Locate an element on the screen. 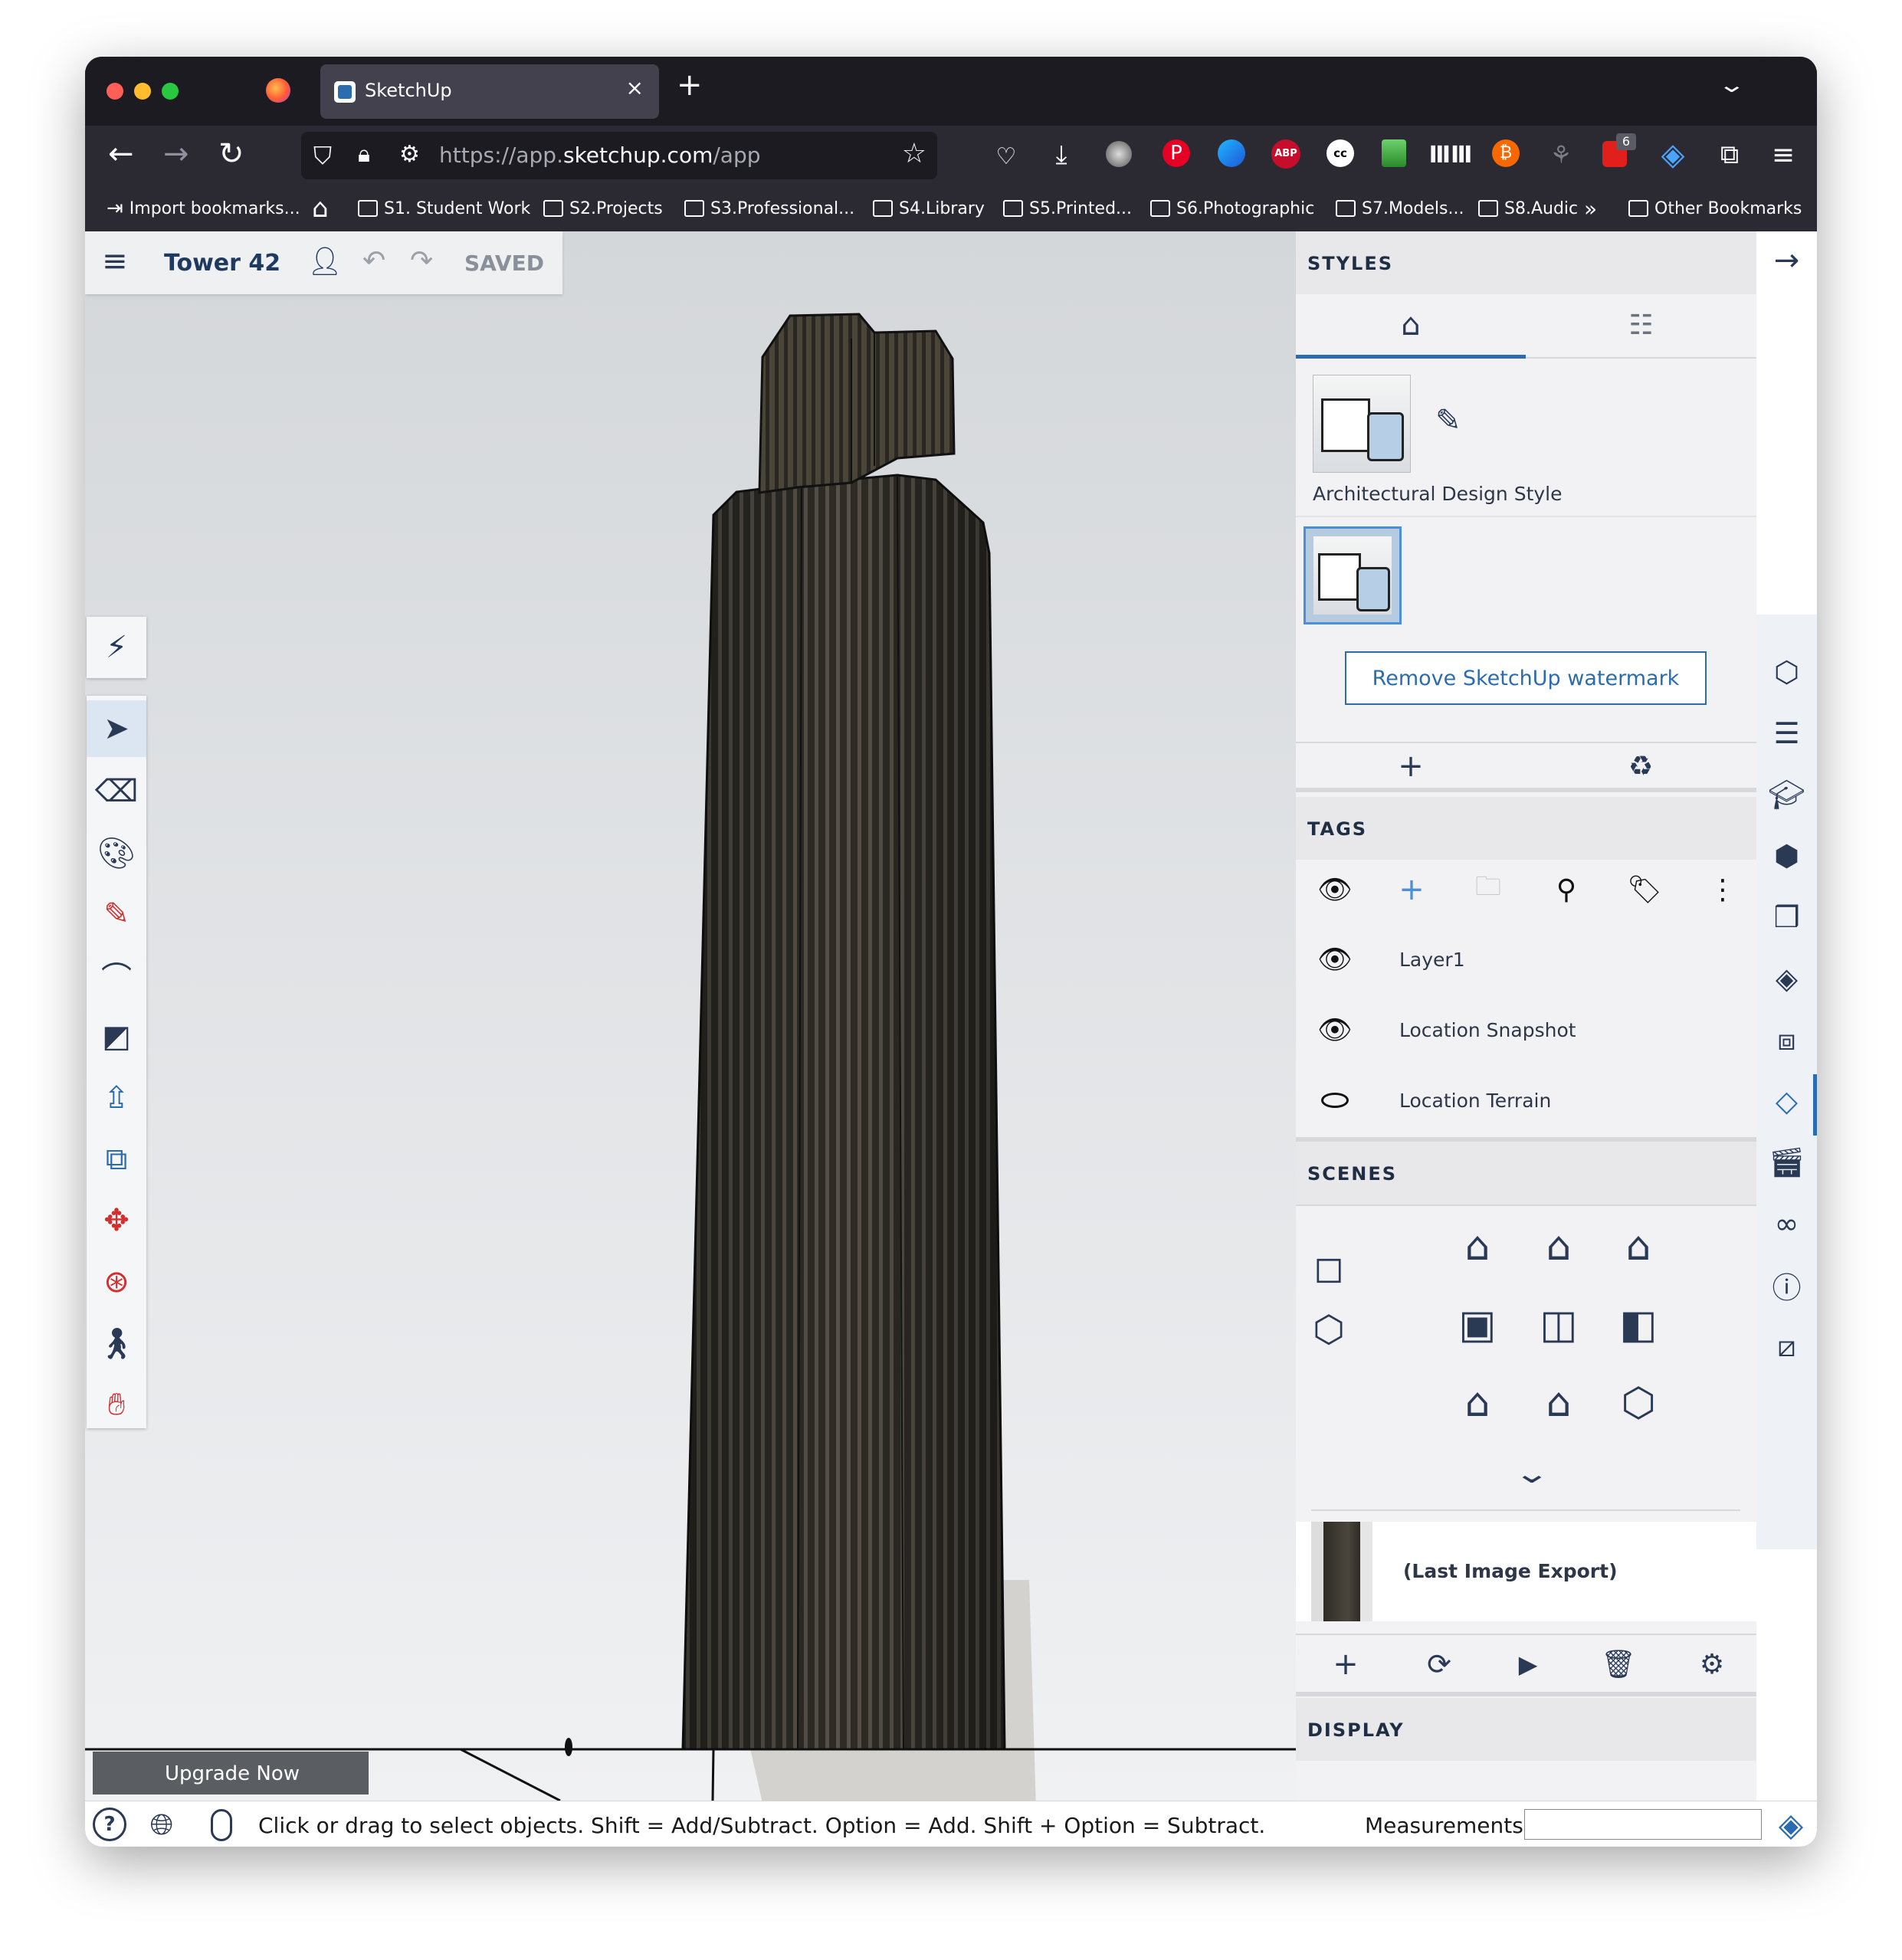 The height and width of the screenshot is (1960, 1902). 3d-warehouse-icon: ❒ is located at coordinates (1786, 917).